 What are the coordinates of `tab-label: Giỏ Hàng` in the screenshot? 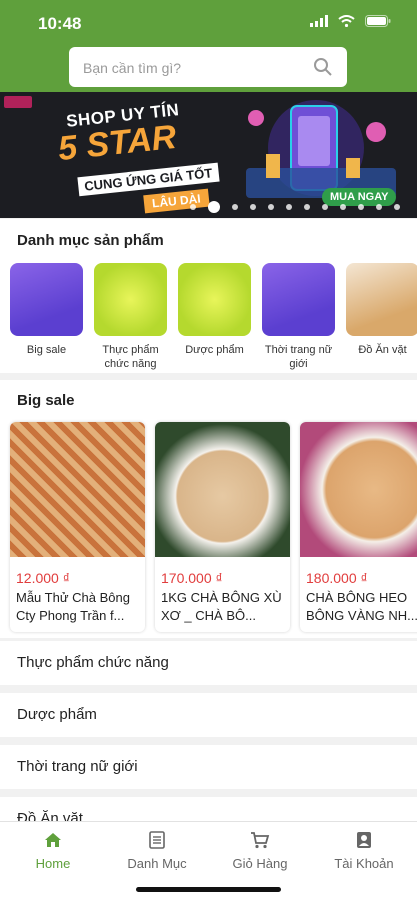 It's located at (260, 863).